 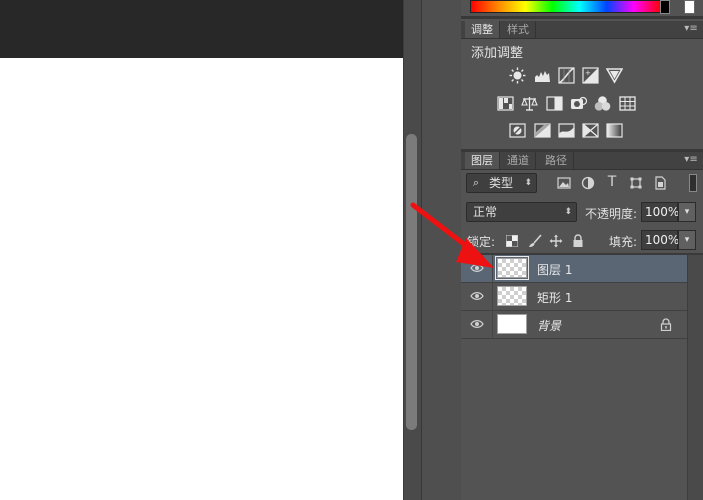 I want to click on pixel-layer-filter-icon, so click(x=564, y=183).